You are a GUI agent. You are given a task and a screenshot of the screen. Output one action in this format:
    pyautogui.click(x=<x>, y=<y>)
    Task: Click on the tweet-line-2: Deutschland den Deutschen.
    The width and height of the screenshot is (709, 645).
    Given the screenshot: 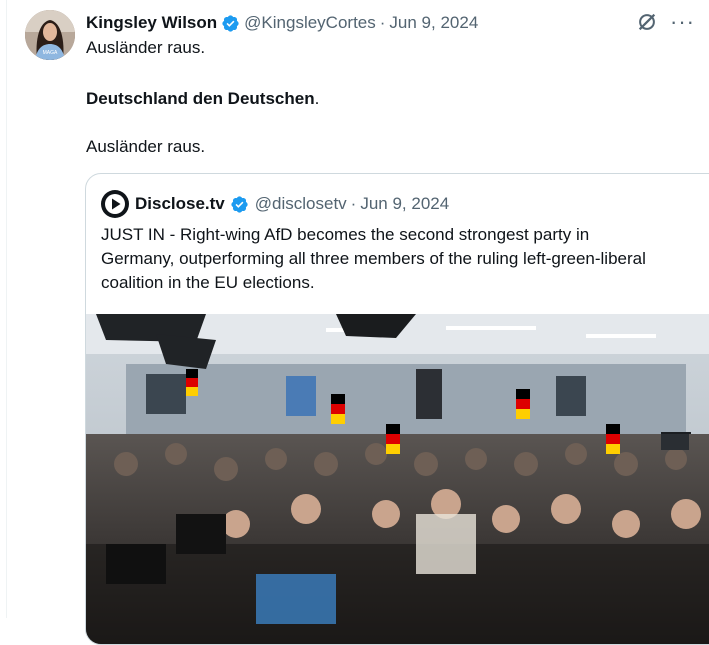 What is the action you would take?
    pyautogui.click(x=202, y=99)
    